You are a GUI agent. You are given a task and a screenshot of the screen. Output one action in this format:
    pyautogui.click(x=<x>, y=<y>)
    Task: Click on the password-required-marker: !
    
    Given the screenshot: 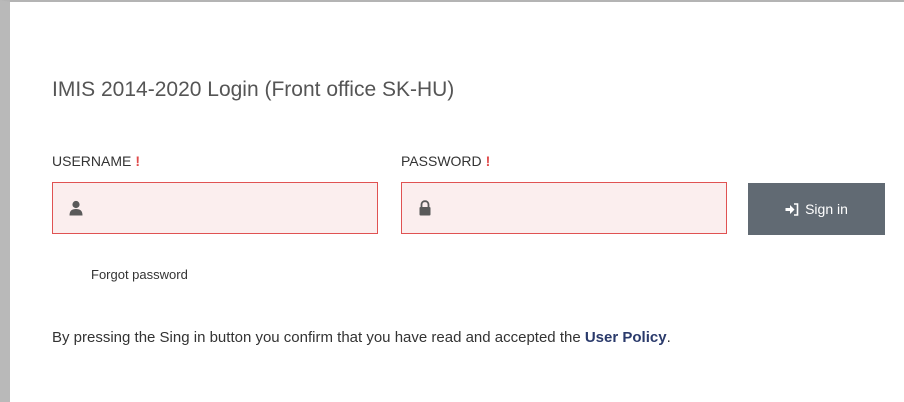 What is the action you would take?
    pyautogui.click(x=488, y=161)
    